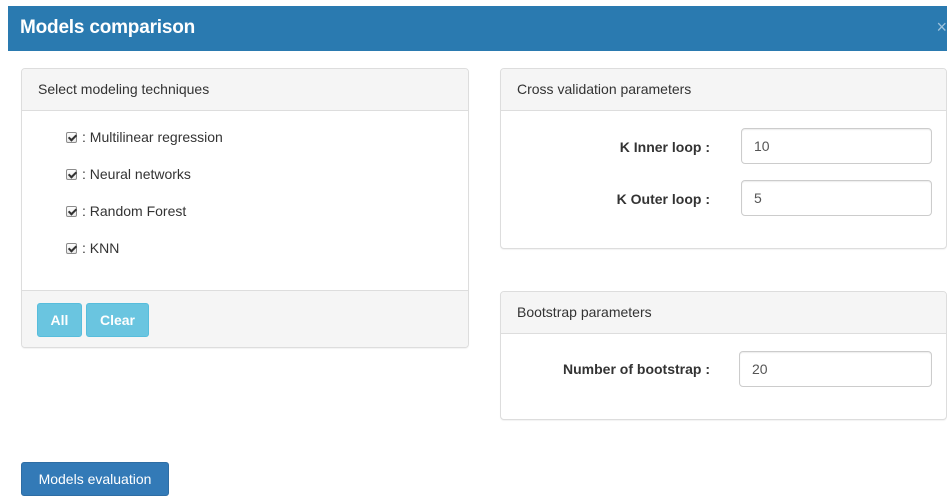 Image resolution: width=947 pixels, height=496 pixels. I want to click on k-outer-loop-input: 5, so click(836, 198).